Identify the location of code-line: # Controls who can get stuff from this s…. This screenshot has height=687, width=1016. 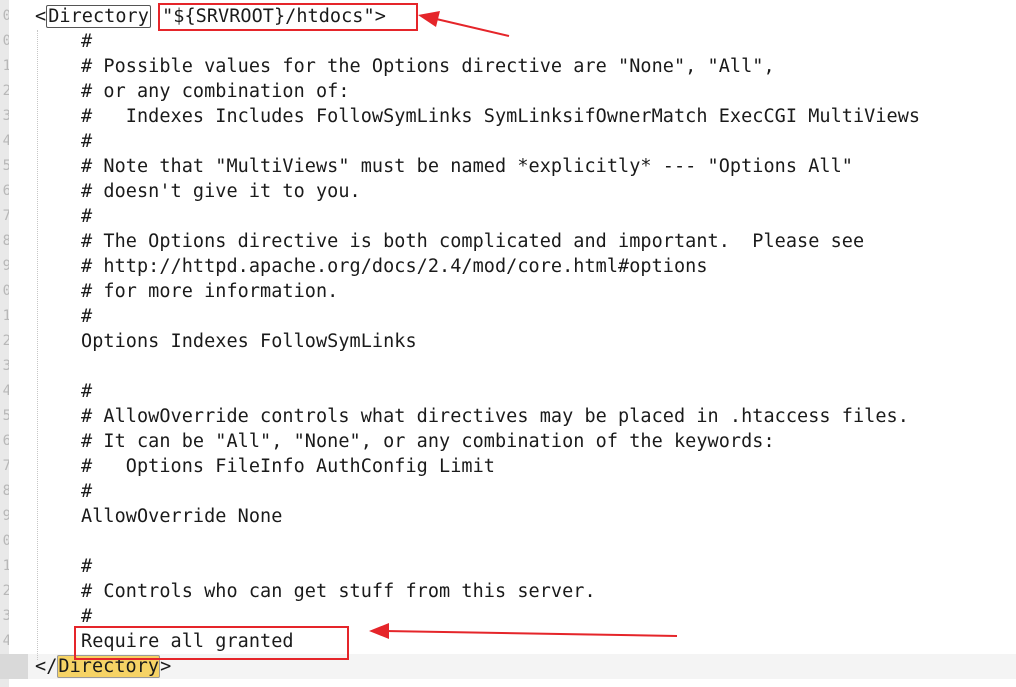
(315, 591).